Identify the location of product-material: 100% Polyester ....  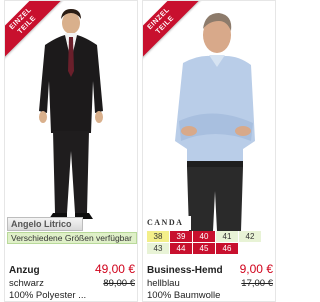
(48, 295).